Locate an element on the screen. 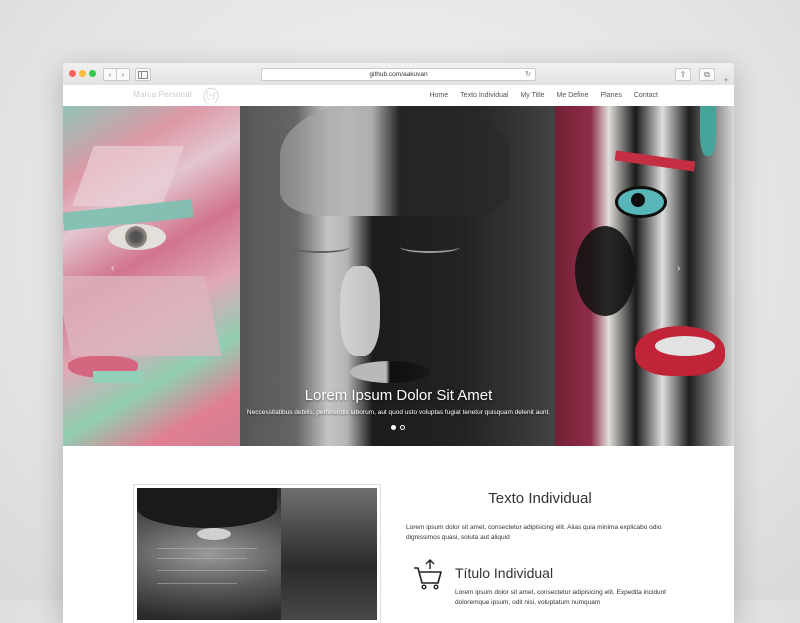 The width and height of the screenshot is (800, 623). maximize-window-button is located at coordinates (92, 73).